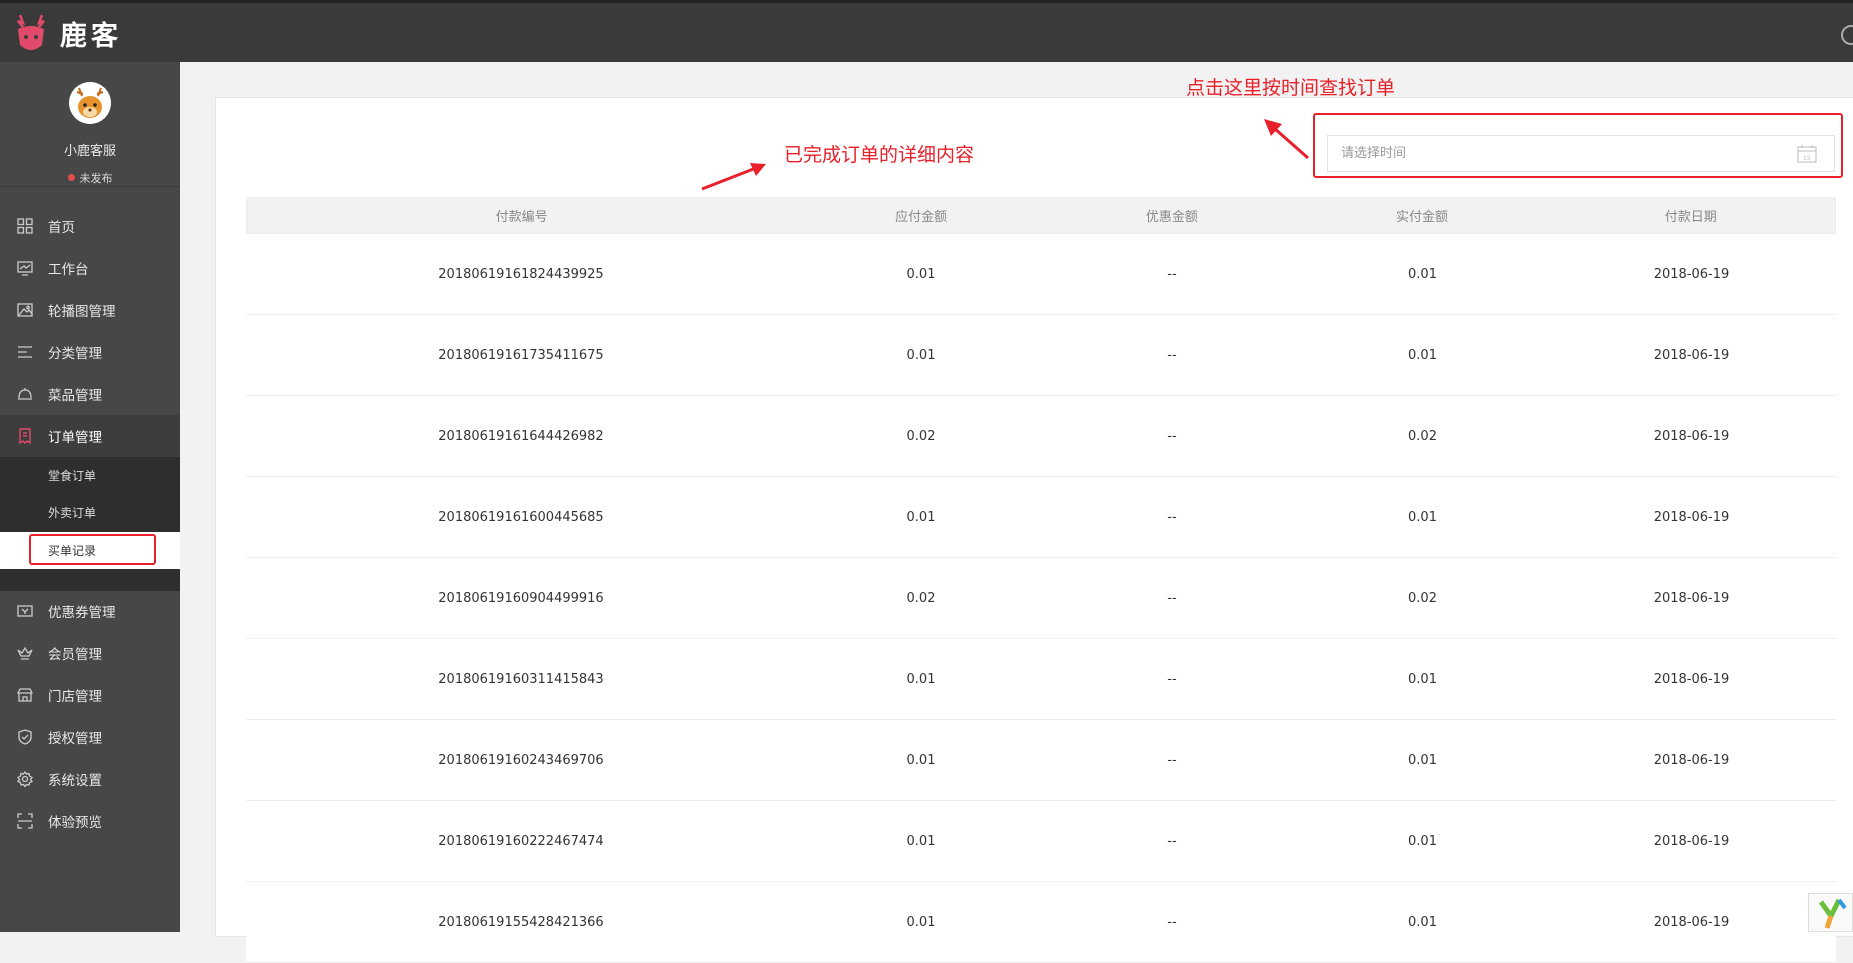 The image size is (1853, 963). What do you see at coordinates (82, 312) in the screenshot?
I see `sidebar-item-label: 轮播图管理` at bounding box center [82, 312].